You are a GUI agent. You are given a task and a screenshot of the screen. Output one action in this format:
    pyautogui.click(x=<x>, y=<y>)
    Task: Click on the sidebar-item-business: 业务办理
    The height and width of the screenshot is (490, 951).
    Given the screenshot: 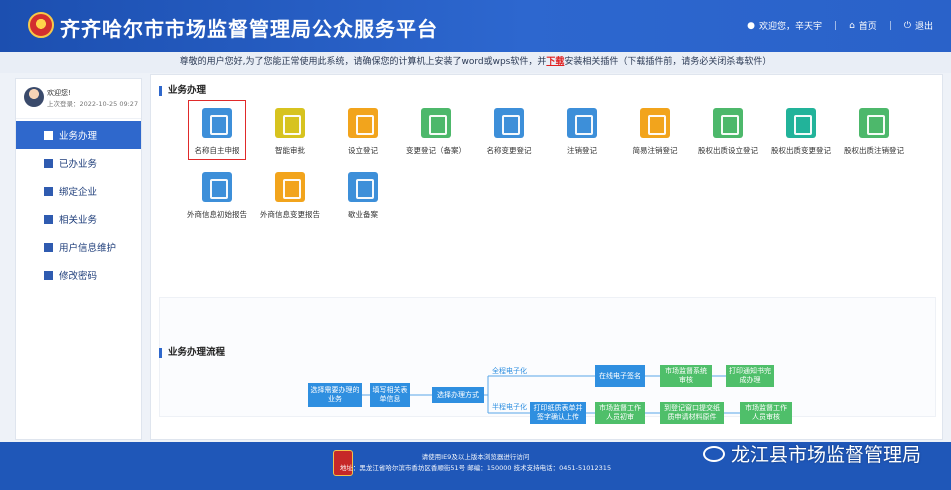 What is the action you would take?
    pyautogui.click(x=78, y=135)
    